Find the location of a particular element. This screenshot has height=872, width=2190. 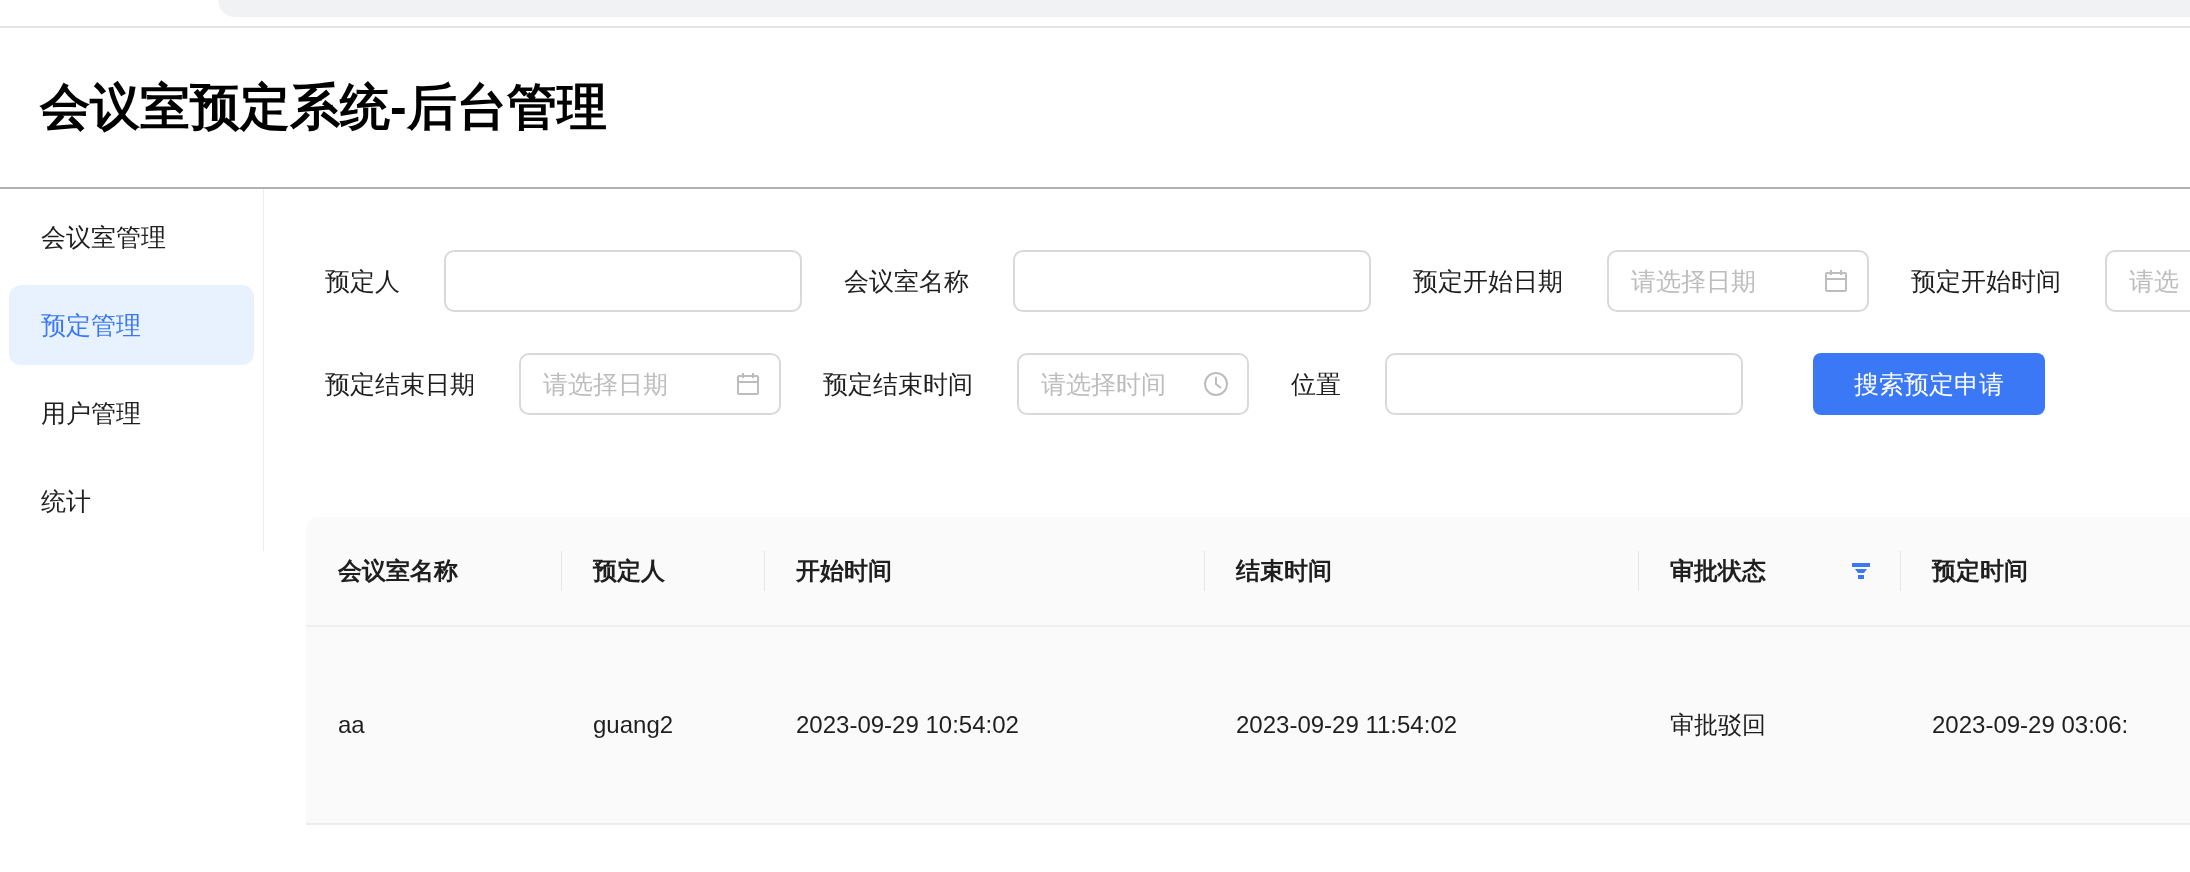

field-label: 预定结束时间 is located at coordinates (898, 384).